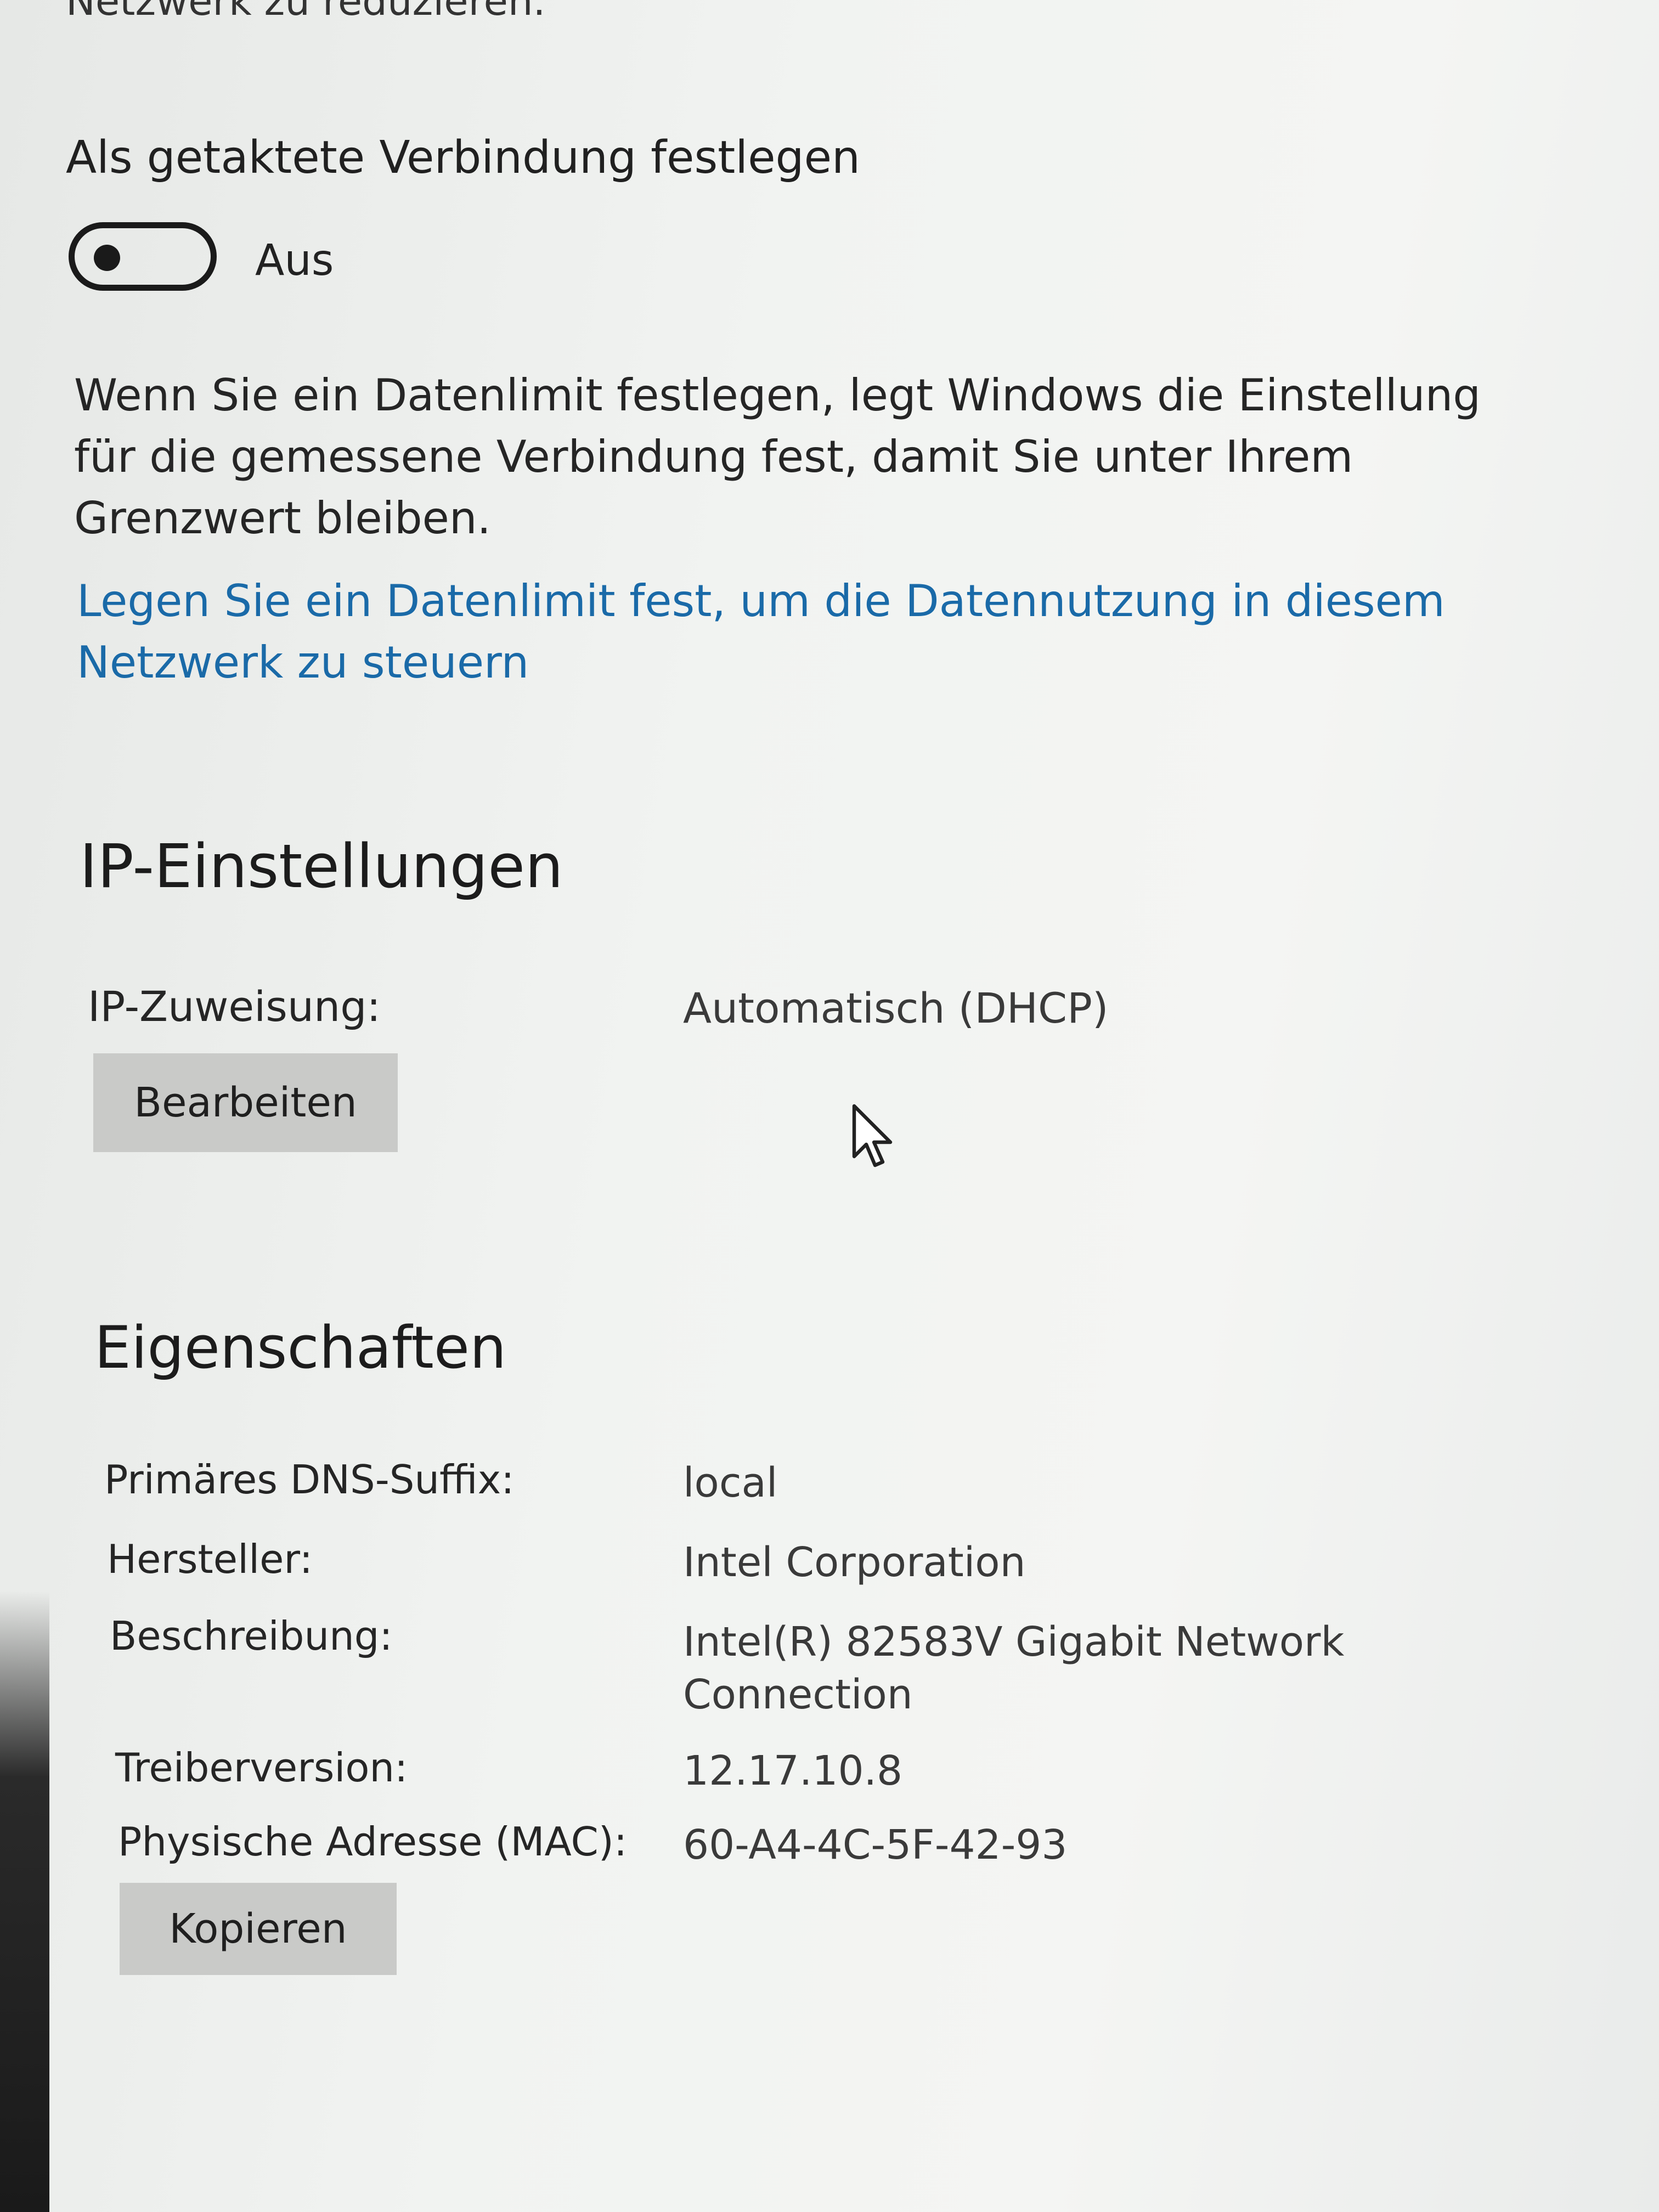  I want to click on ip-assignment-label: IP-Zuweisung:, so click(235, 1007).